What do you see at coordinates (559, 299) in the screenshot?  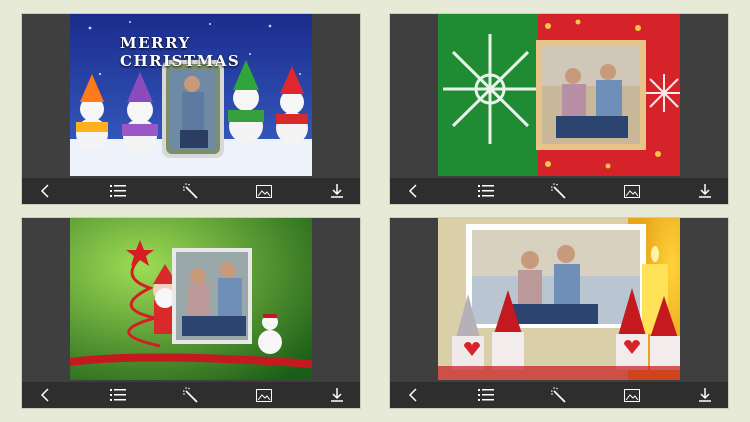 I see `frame-preview-gnomes-candle` at bounding box center [559, 299].